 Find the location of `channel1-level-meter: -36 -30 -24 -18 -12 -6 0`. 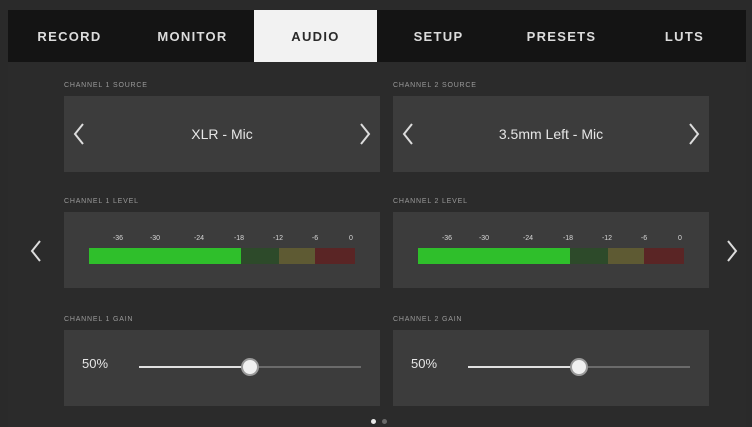

channel1-level-meter: -36 -30 -24 -18 -12 -6 0 is located at coordinates (222, 250).